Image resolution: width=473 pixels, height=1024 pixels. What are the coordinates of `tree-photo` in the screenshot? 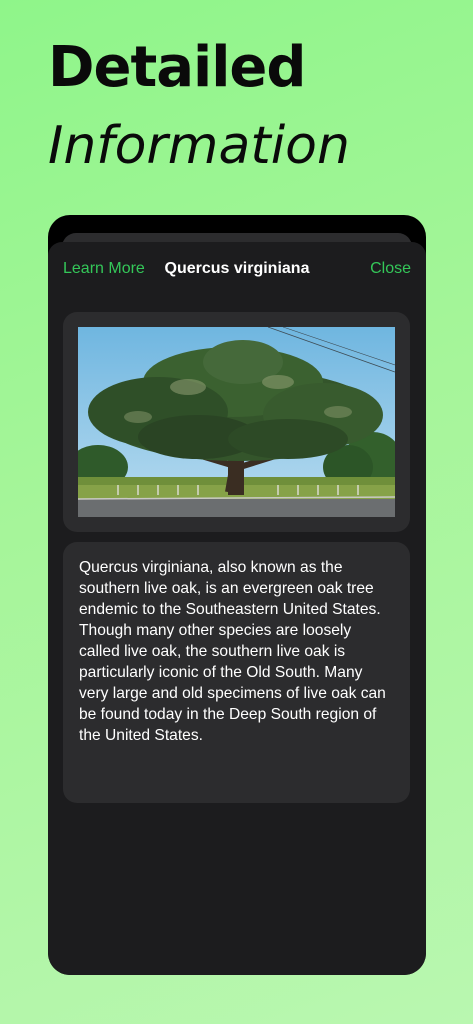 It's located at (236, 422).